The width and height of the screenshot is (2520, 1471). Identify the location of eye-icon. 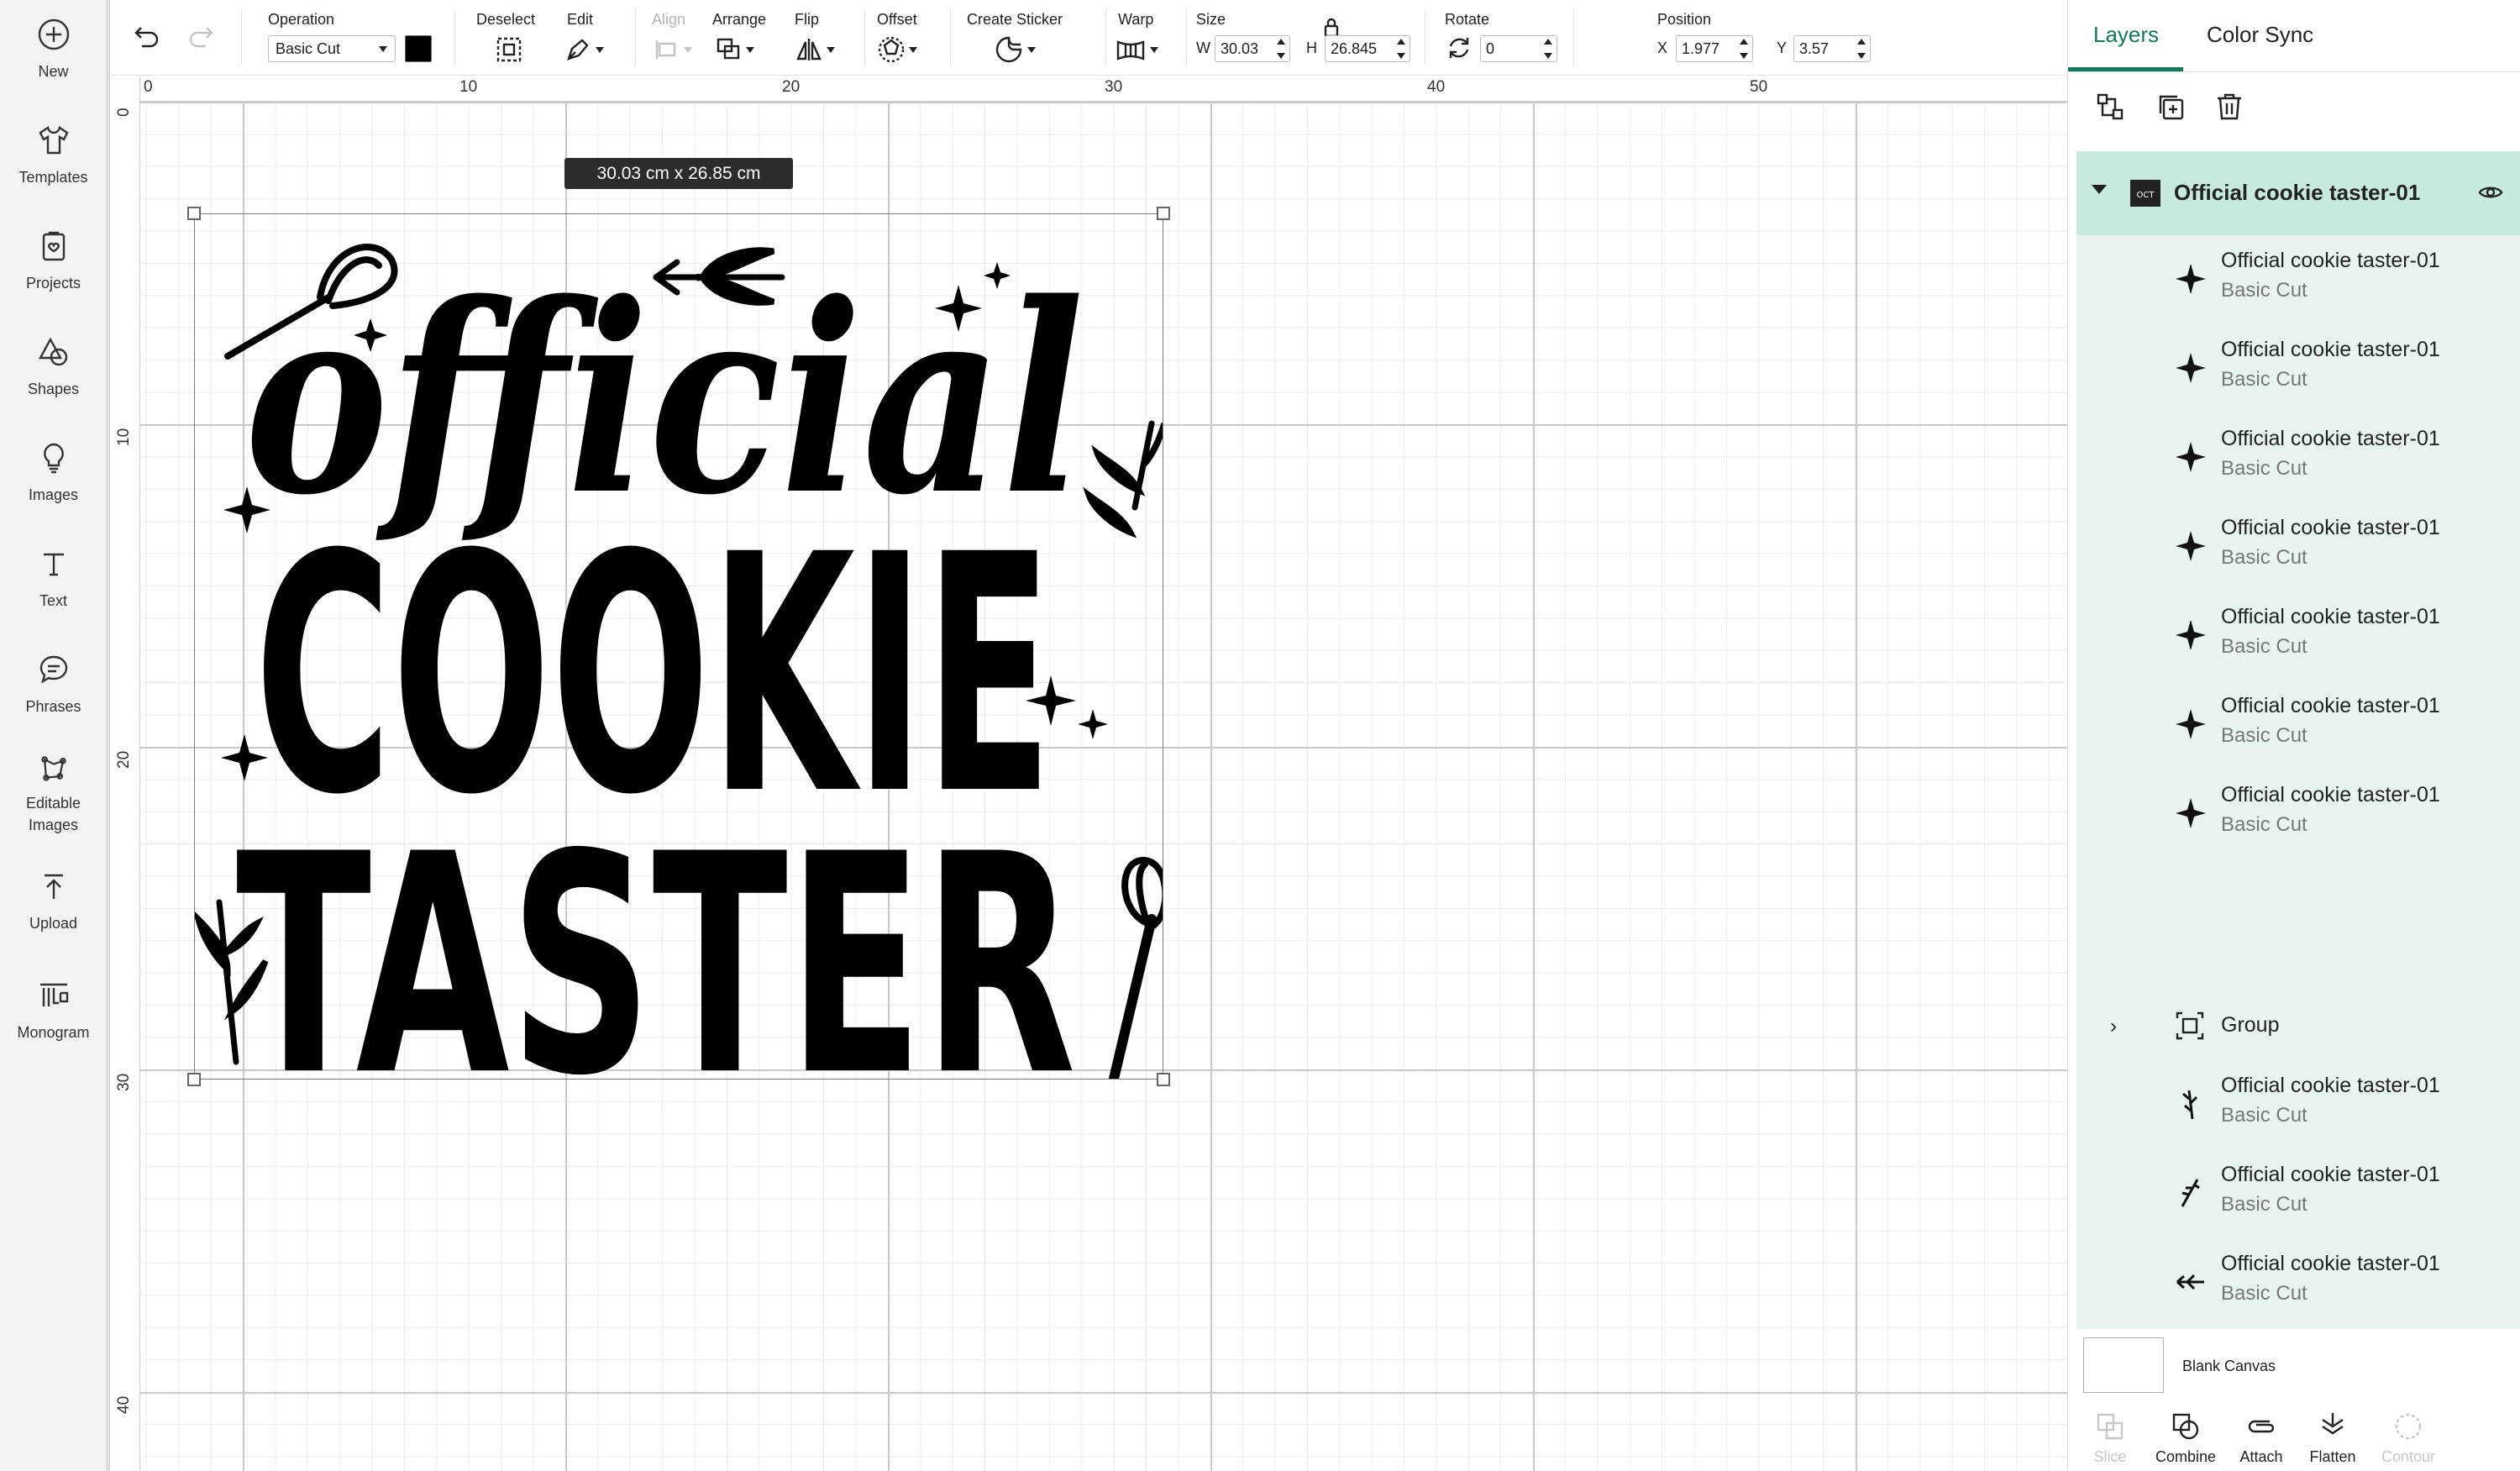
(2490, 192).